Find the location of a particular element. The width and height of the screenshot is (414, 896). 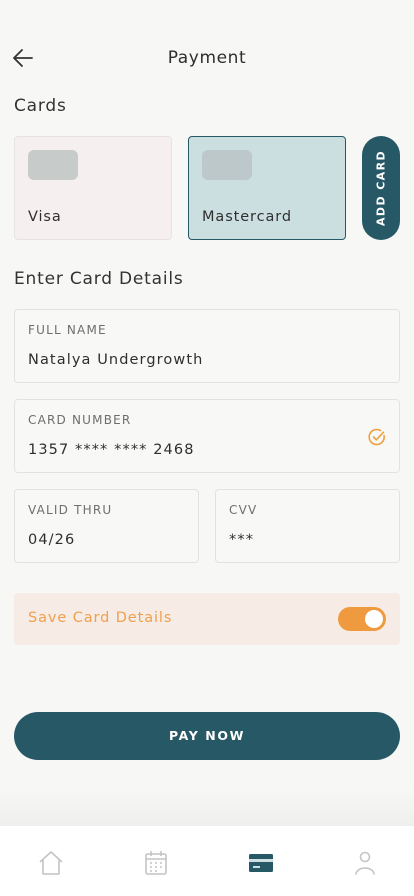

profile-icon is located at coordinates (365, 863).